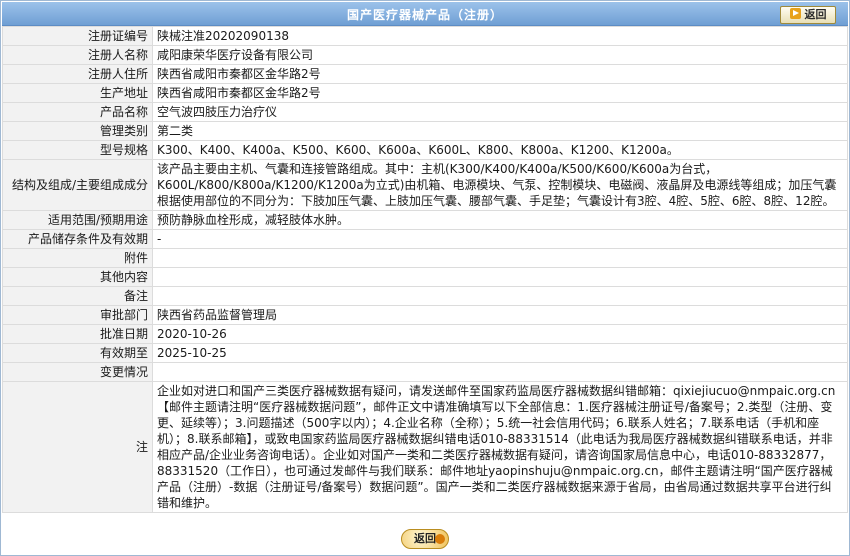  I want to click on table-row: 其他内容, so click(425, 277).